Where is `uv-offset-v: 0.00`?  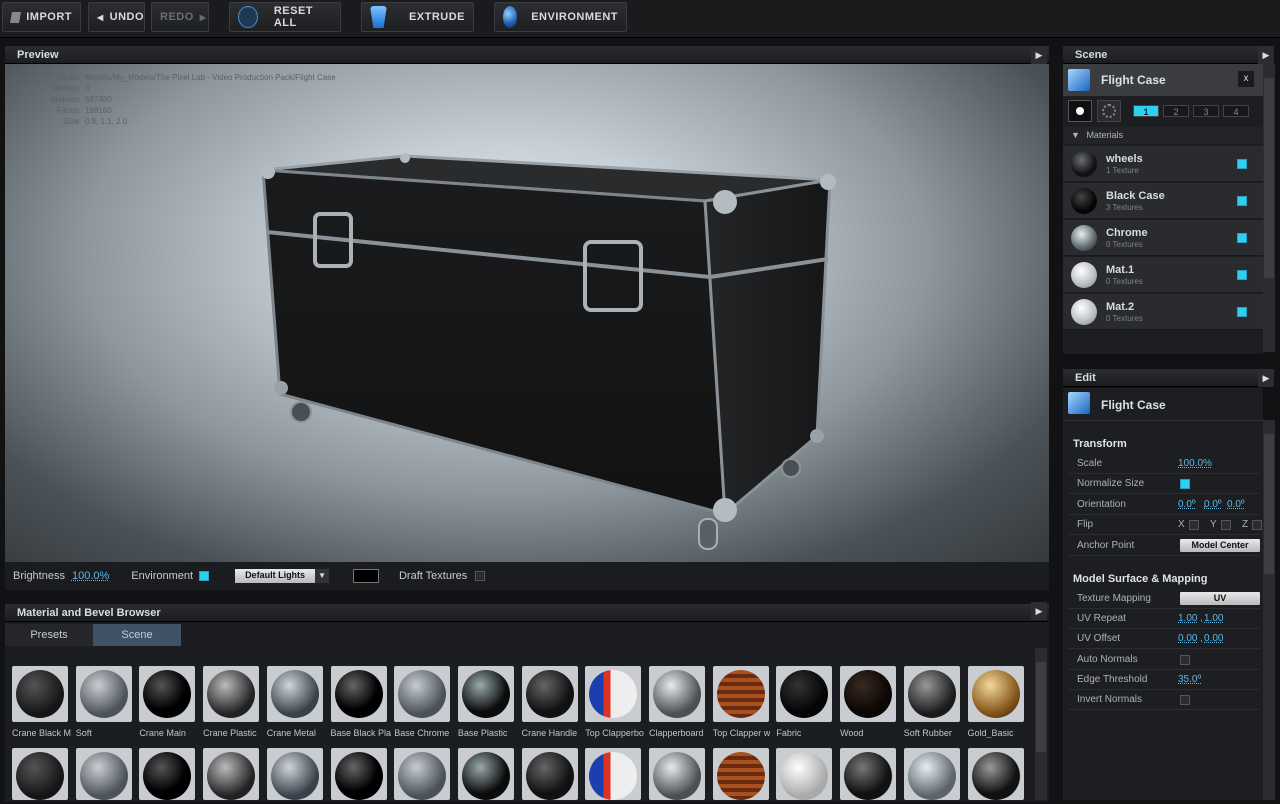
uv-offset-v: 0.00 is located at coordinates (1213, 638).